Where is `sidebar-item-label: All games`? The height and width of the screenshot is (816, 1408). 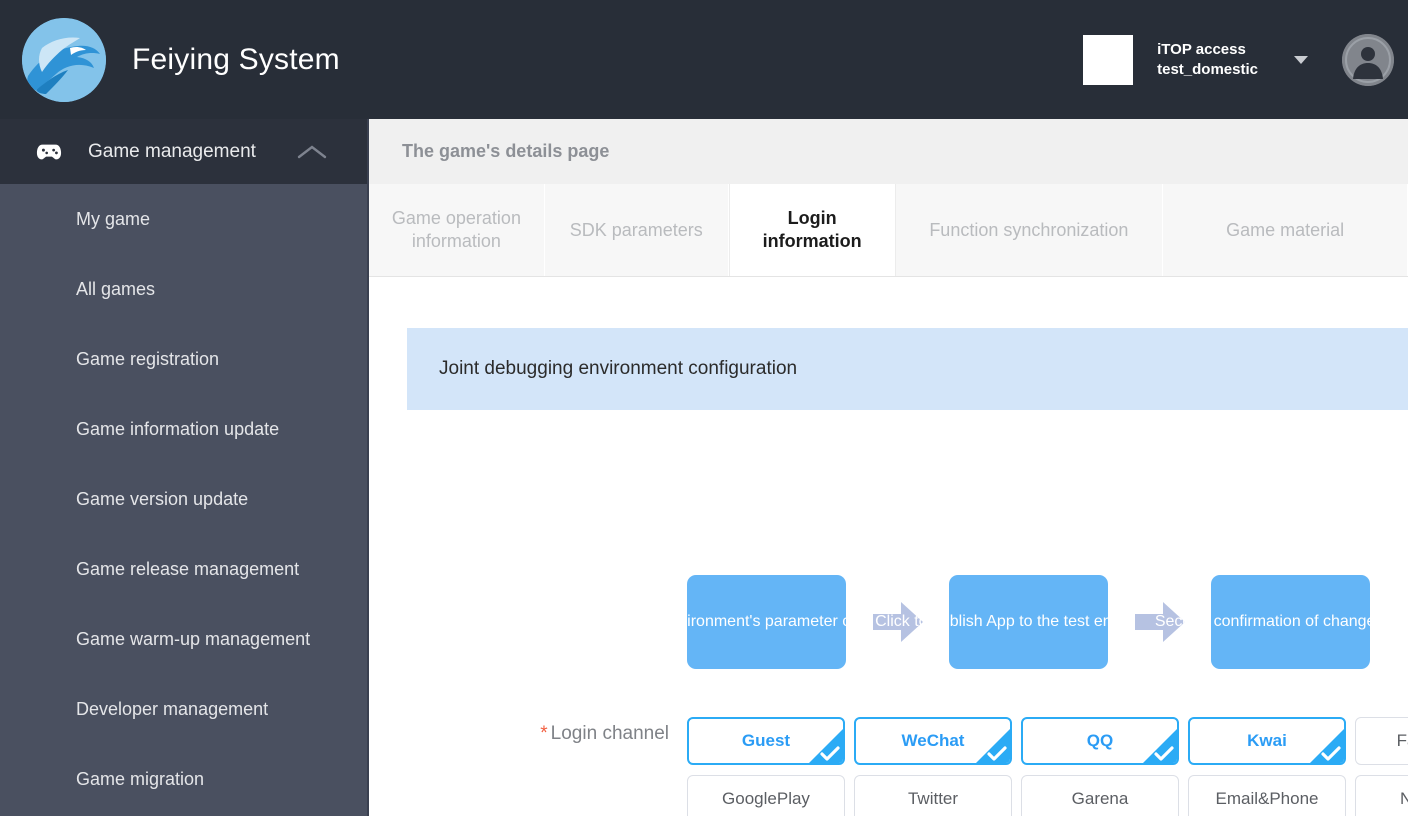 sidebar-item-label: All games is located at coordinates (116, 288).